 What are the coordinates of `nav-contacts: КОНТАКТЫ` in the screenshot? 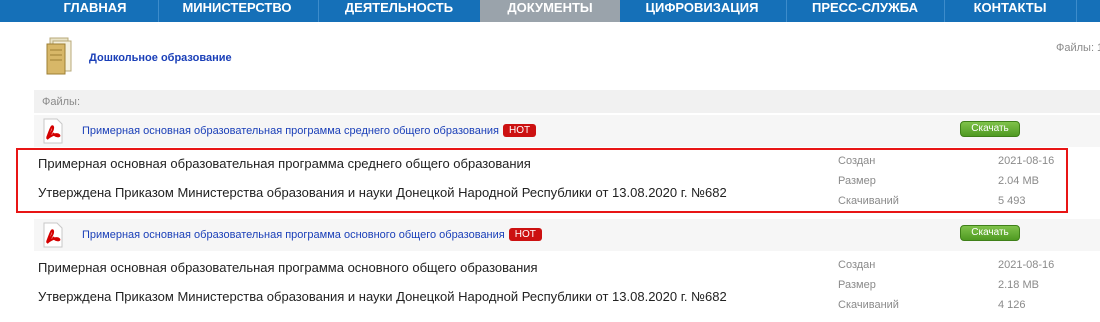 It's located at (1010, 11).